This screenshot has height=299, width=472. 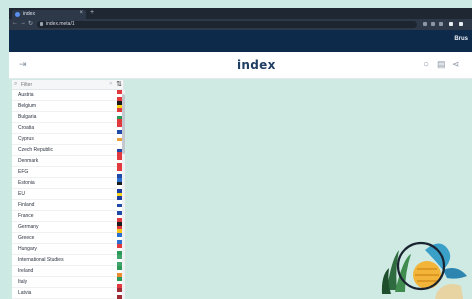 I want to click on list-item-label: Croatia, so click(x=26, y=128).